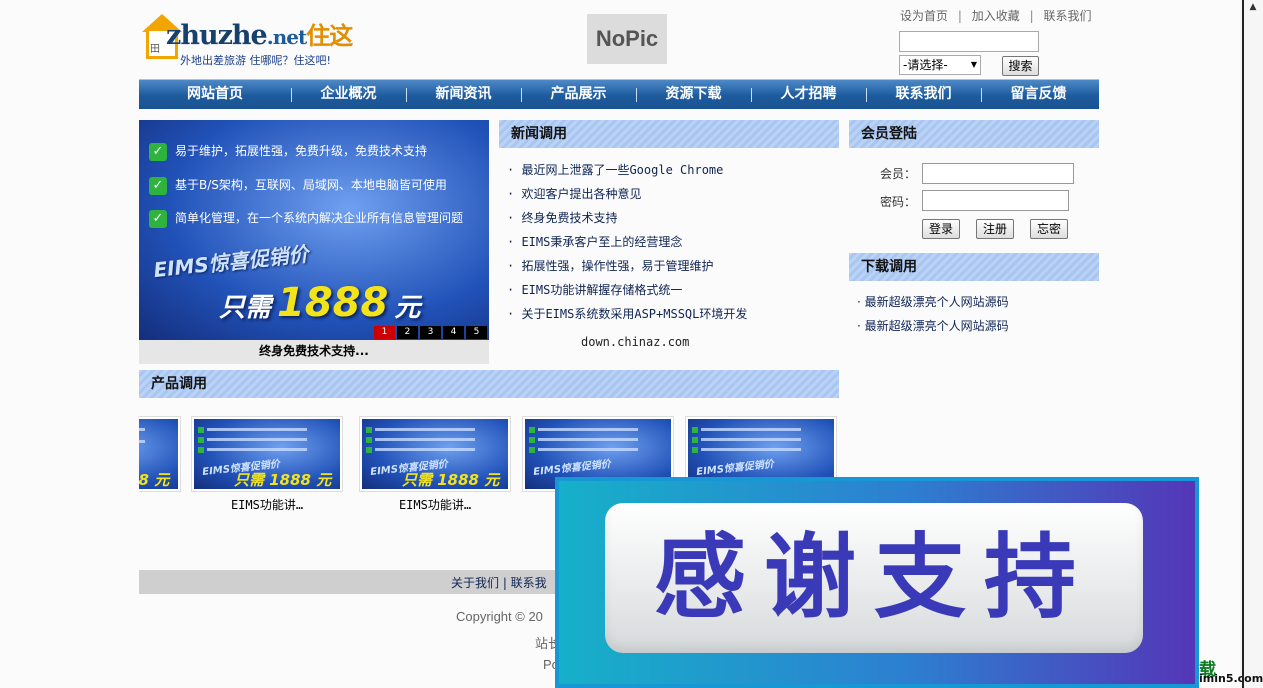 This screenshot has width=1263, height=688. Describe the element at coordinates (898, 174) in the screenshot. I see `username-label: 会员：` at that location.